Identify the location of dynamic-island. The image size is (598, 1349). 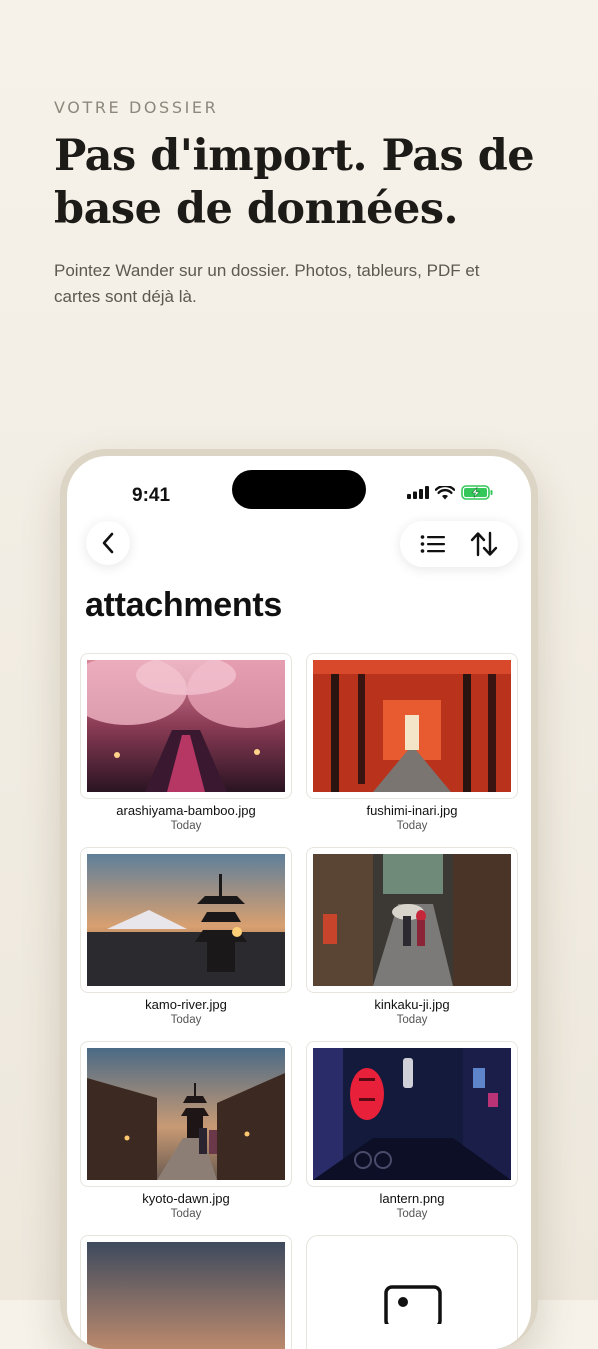
(299, 489).